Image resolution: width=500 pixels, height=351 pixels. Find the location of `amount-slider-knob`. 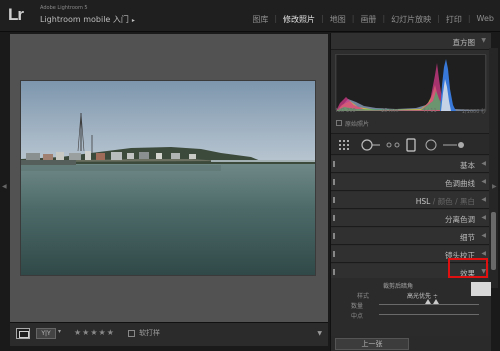

amount-slider-knob is located at coordinates (428, 301).